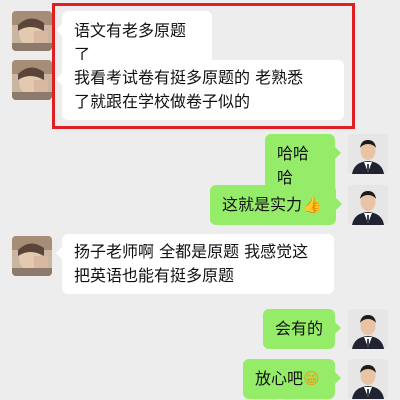  What do you see at coordinates (311, 378) in the screenshot?
I see `grinning-face-icon: 😁` at bounding box center [311, 378].